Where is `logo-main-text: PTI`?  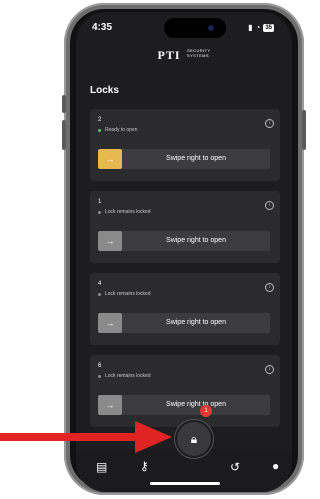 logo-main-text: PTI is located at coordinates (169, 55).